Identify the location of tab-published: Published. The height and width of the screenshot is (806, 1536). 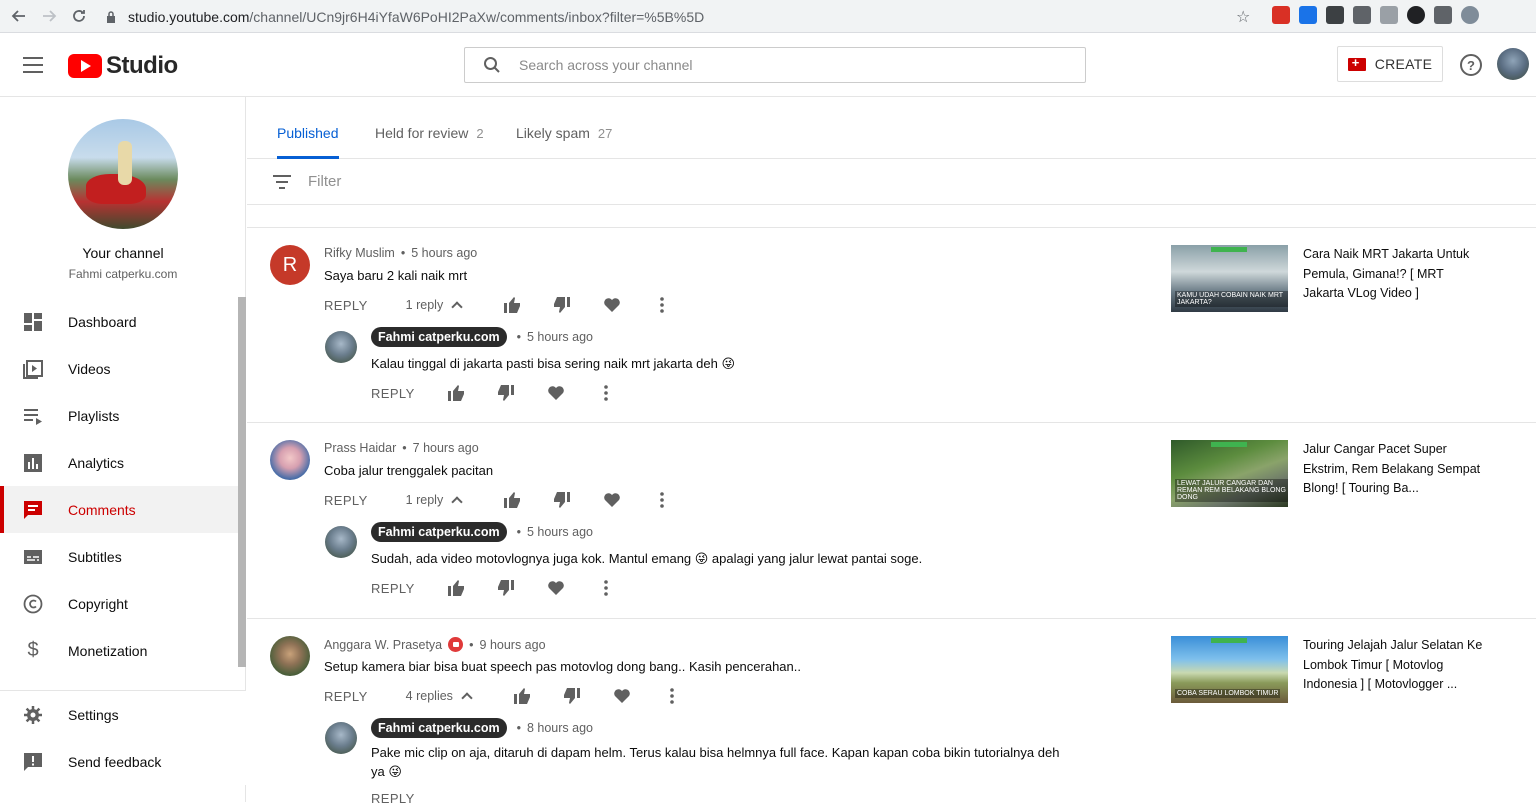
(308, 142).